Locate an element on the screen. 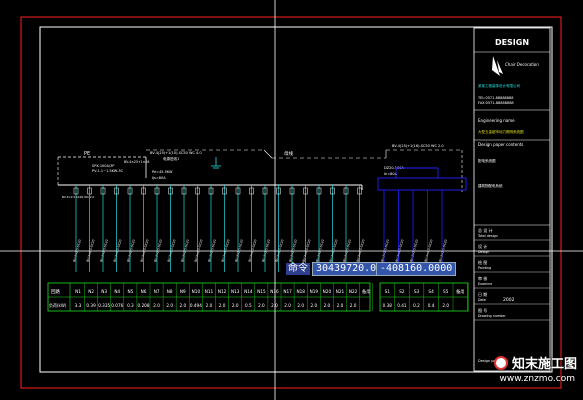 This screenshot has width=583, height=400. field-en-5: Drawing number is located at coordinates (492, 316).